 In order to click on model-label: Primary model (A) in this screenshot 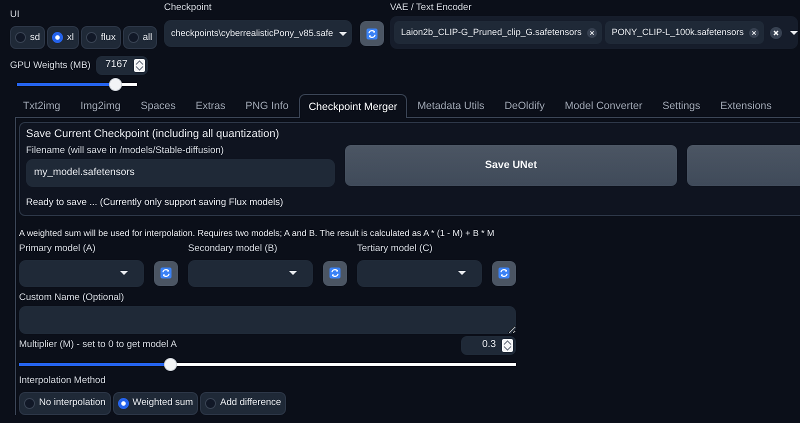, I will do `click(58, 248)`.